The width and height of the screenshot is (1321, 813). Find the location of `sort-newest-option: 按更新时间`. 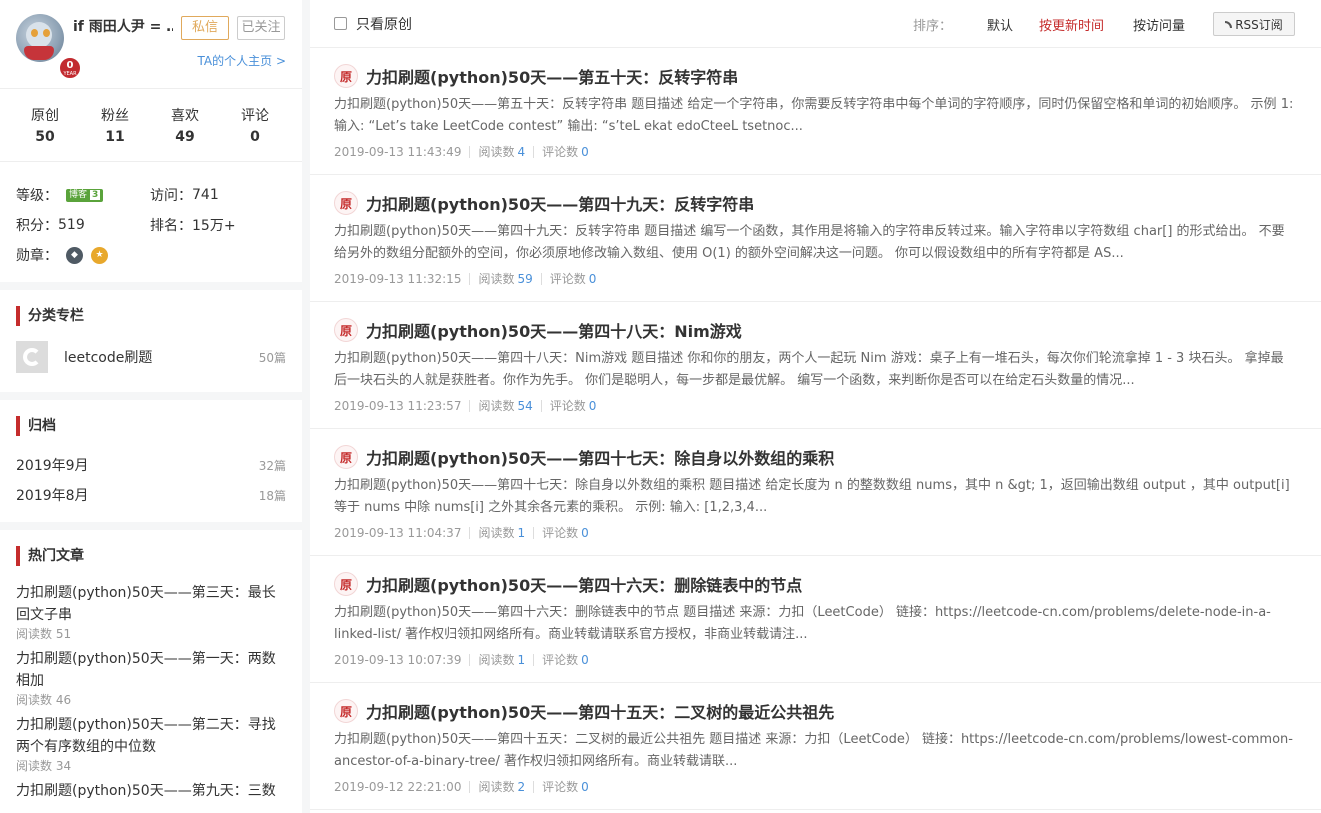

sort-newest-option: 按更新时间 is located at coordinates (1071, 24).